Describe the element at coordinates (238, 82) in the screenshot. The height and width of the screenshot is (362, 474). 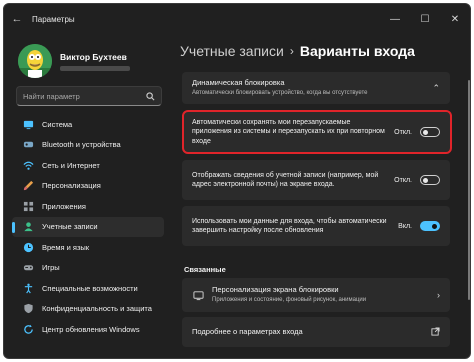
I see `dynamic-lock-title: Динамическая блокировка` at that location.